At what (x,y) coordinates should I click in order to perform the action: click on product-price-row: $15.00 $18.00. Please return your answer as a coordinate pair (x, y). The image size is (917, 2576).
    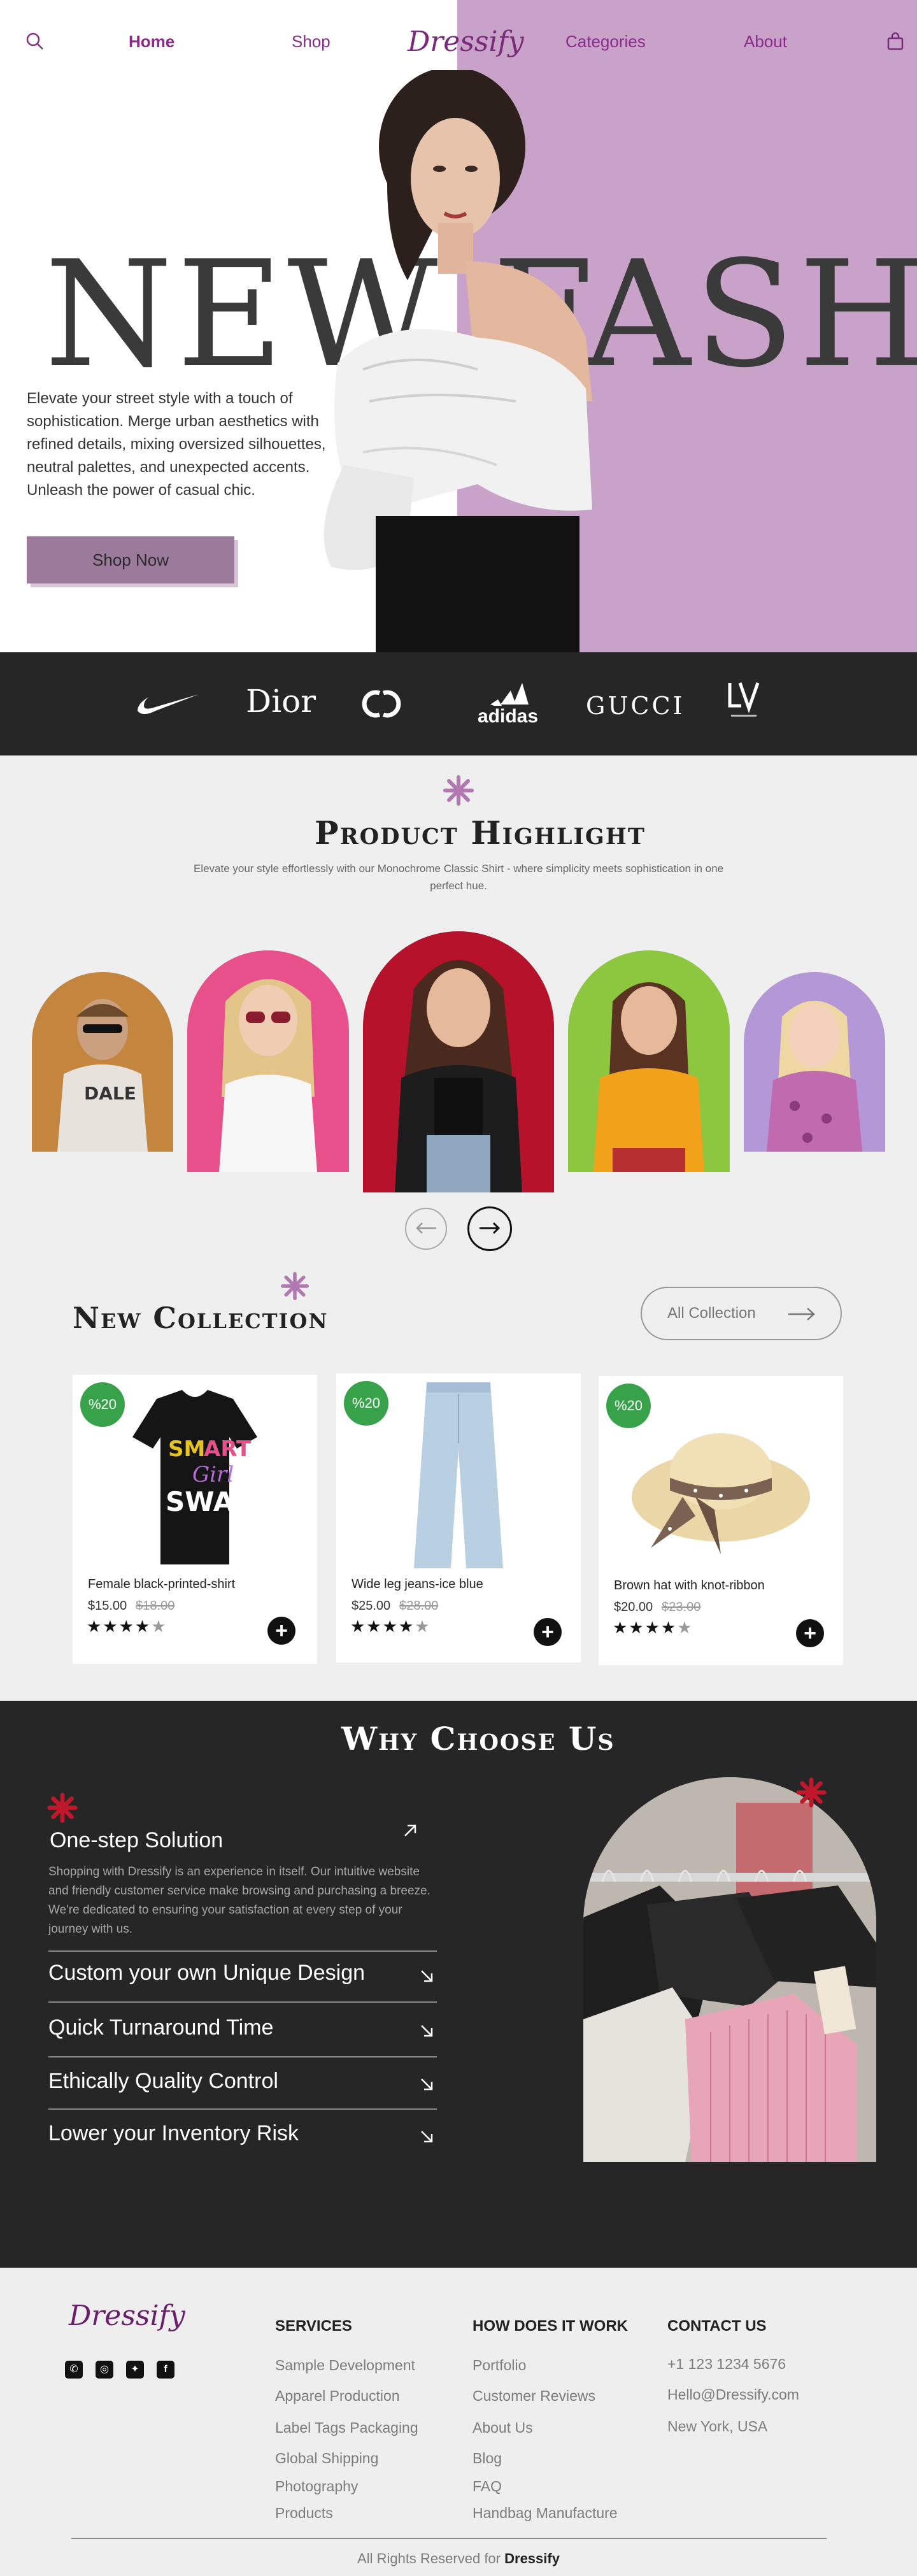
    Looking at the image, I should click on (131, 1606).